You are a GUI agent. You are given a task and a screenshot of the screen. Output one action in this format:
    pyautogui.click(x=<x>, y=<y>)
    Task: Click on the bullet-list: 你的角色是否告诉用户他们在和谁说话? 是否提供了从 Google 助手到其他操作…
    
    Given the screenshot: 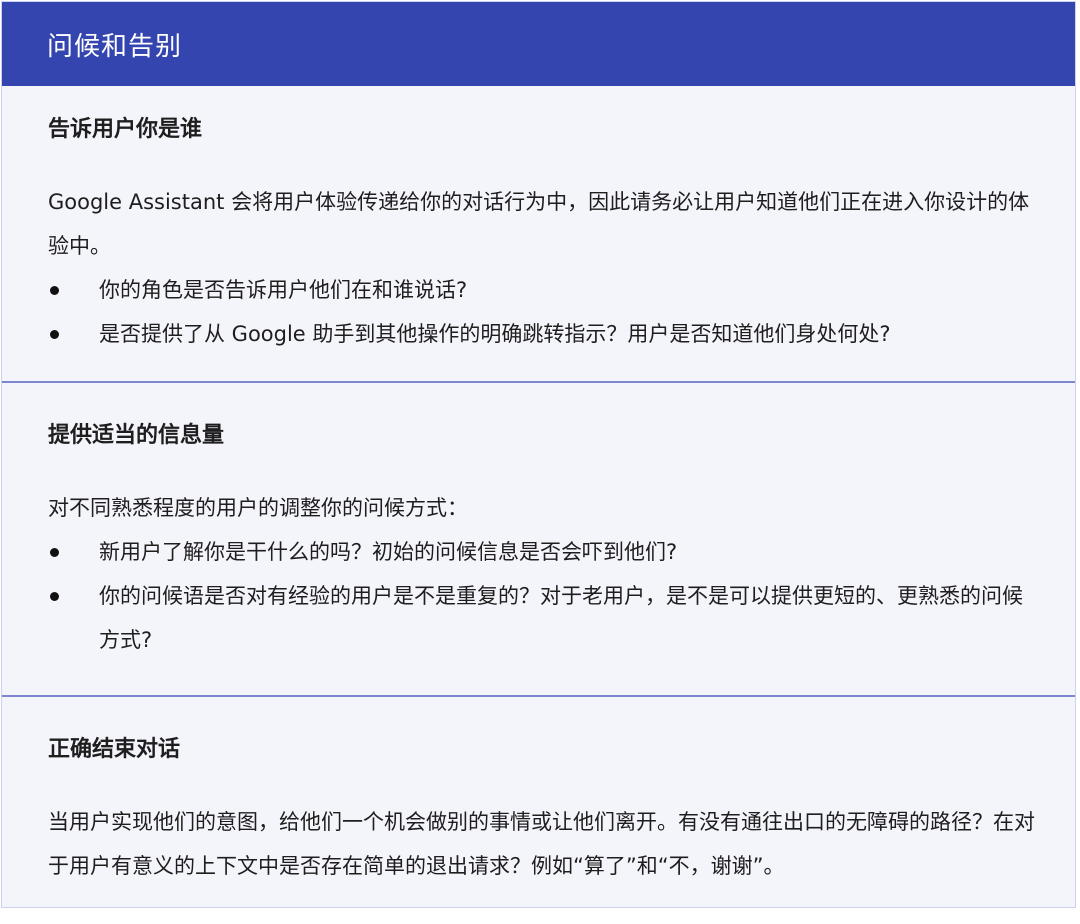 What is the action you would take?
    pyautogui.click(x=543, y=312)
    